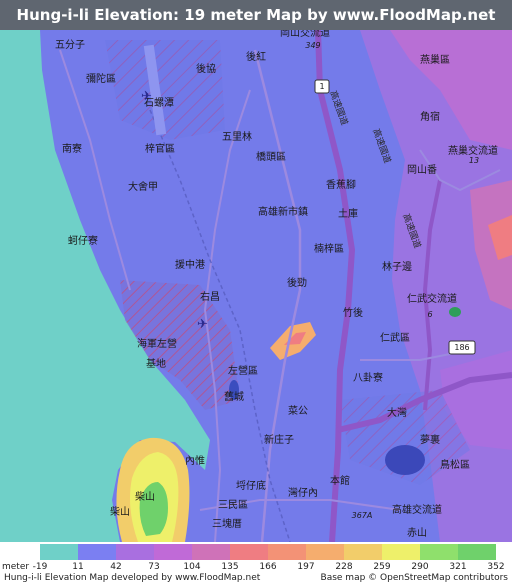 The height and width of the screenshot is (583, 512). I want to click on route-number-label: 6, so click(429, 314).